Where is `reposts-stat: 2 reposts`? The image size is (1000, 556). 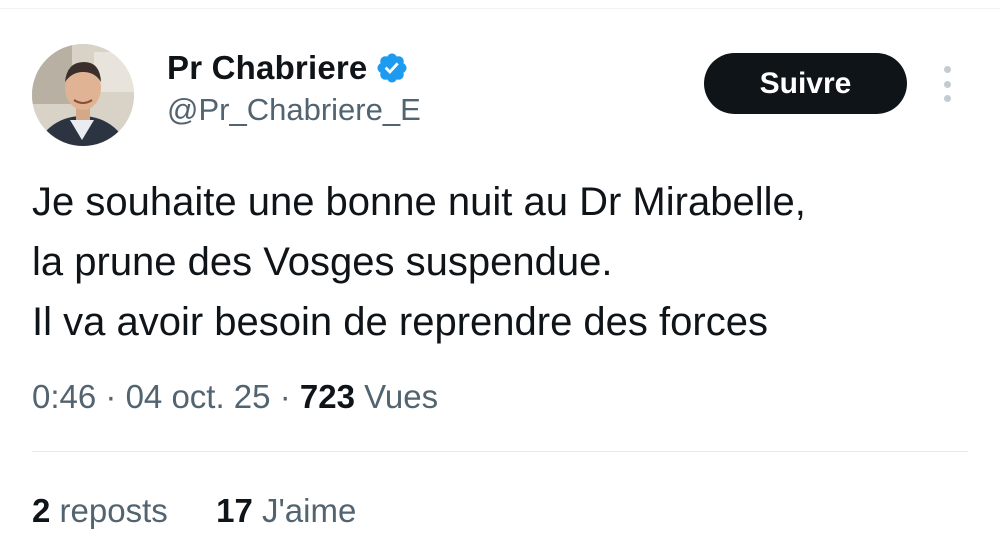
reposts-stat: 2 reposts is located at coordinates (100, 511).